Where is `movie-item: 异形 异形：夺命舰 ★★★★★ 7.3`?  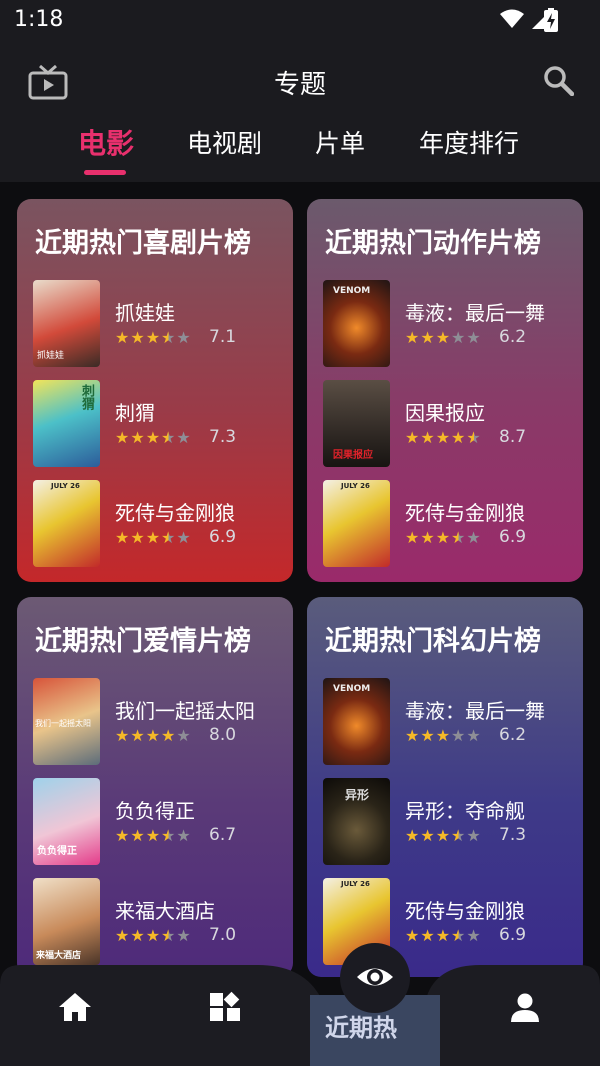 movie-item: 异形 异形：夺命舰 ★★★★★ 7.3 is located at coordinates (448, 822).